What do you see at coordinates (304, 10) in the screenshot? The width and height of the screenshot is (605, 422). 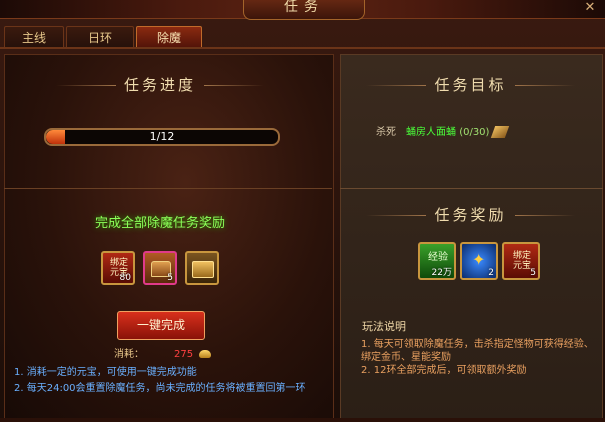 I see `window-title: 任务` at bounding box center [304, 10].